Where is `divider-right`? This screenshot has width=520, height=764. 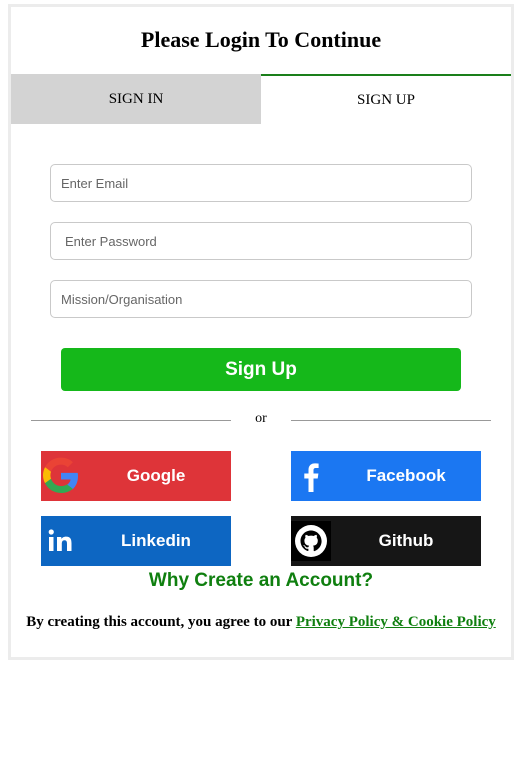 divider-right is located at coordinates (391, 420).